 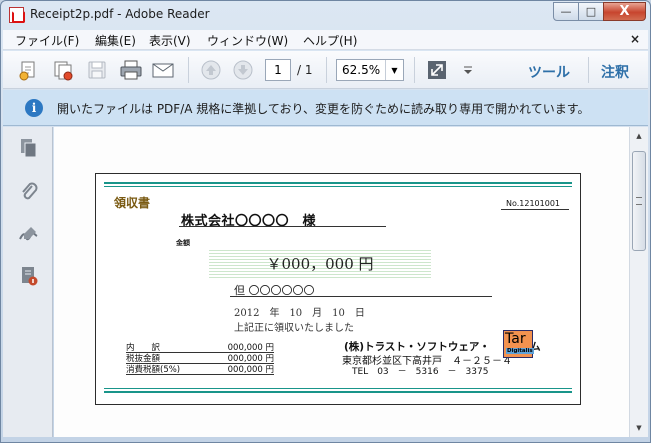 I want to click on company-stamp: Tar Digitalis, so click(x=518, y=344).